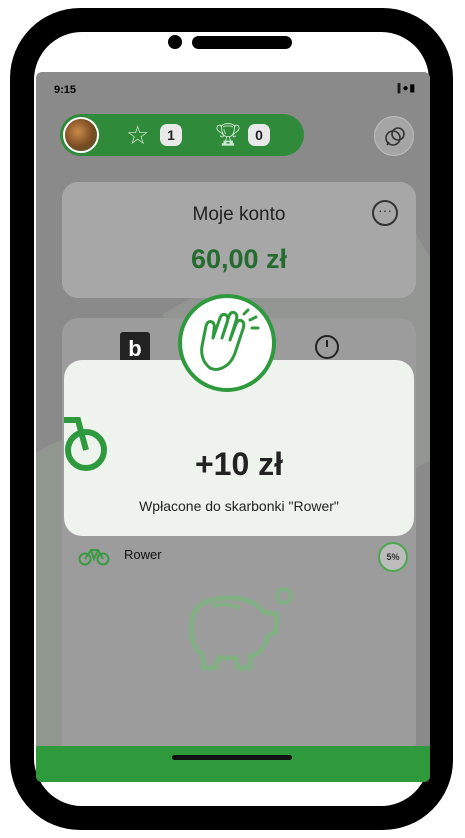 This screenshot has height=838, width=465. Describe the element at coordinates (230, 339) in the screenshot. I see `clapping-hands-icon` at that location.